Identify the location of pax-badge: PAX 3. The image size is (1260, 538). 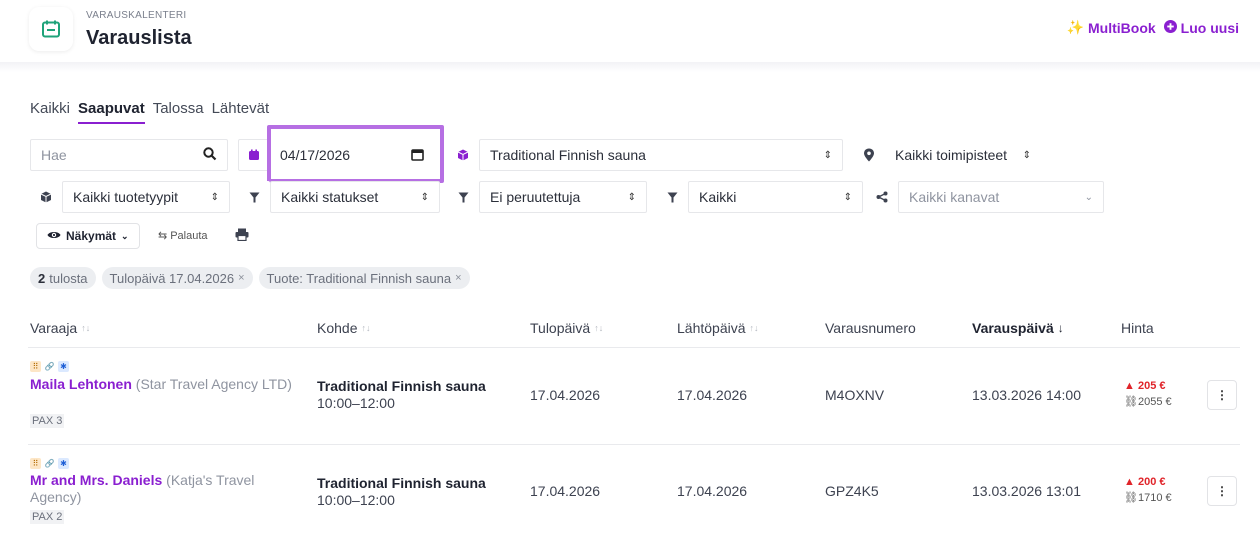
(47, 421).